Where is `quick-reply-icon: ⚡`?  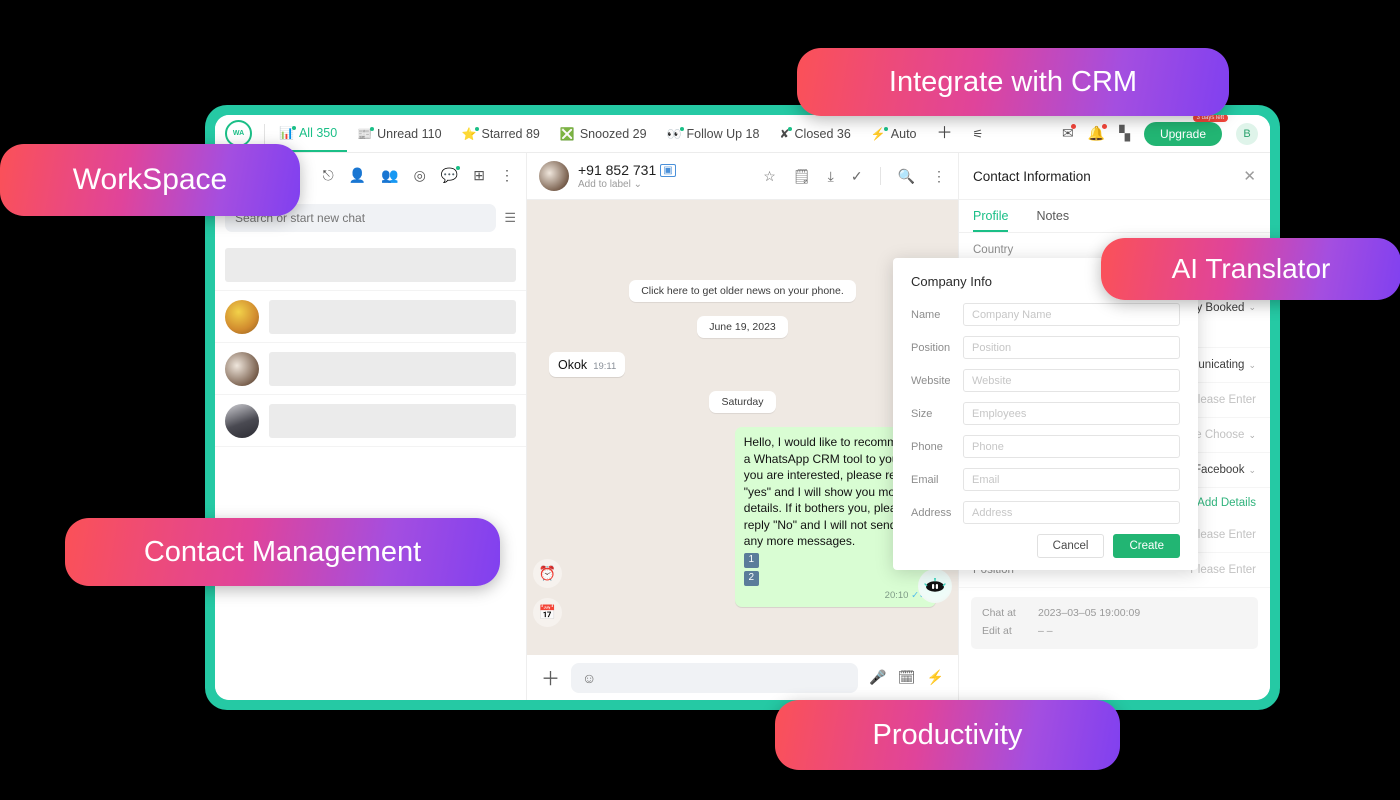 quick-reply-icon: ⚡ is located at coordinates (935, 677).